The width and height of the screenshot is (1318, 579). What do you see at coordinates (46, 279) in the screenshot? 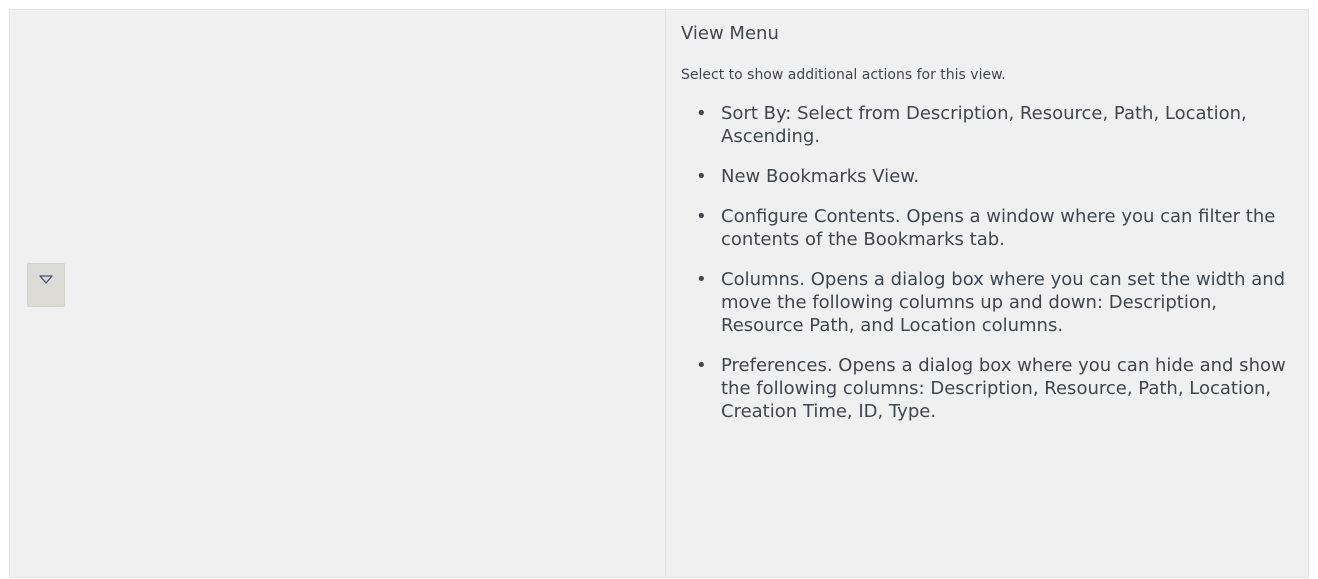
I see `view-menu-triangle-icon` at bounding box center [46, 279].